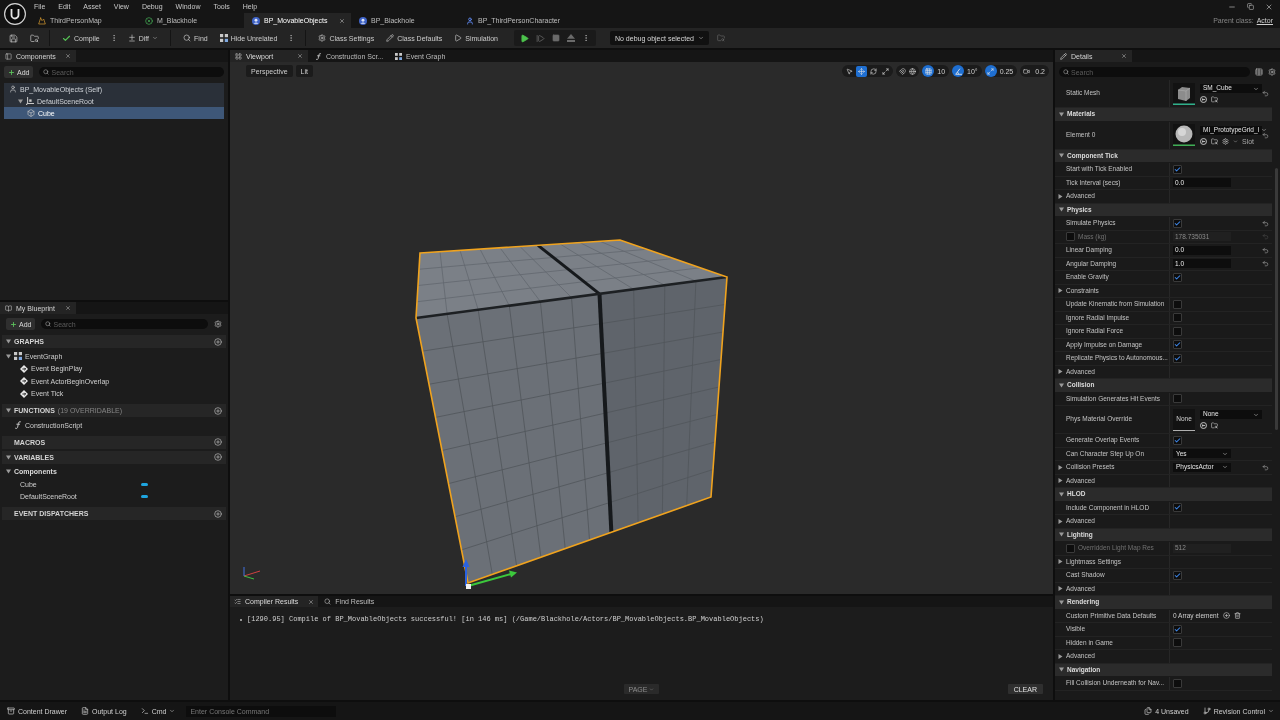  Describe the element at coordinates (1206, 711) in the screenshot. I see `branch-icon` at that location.